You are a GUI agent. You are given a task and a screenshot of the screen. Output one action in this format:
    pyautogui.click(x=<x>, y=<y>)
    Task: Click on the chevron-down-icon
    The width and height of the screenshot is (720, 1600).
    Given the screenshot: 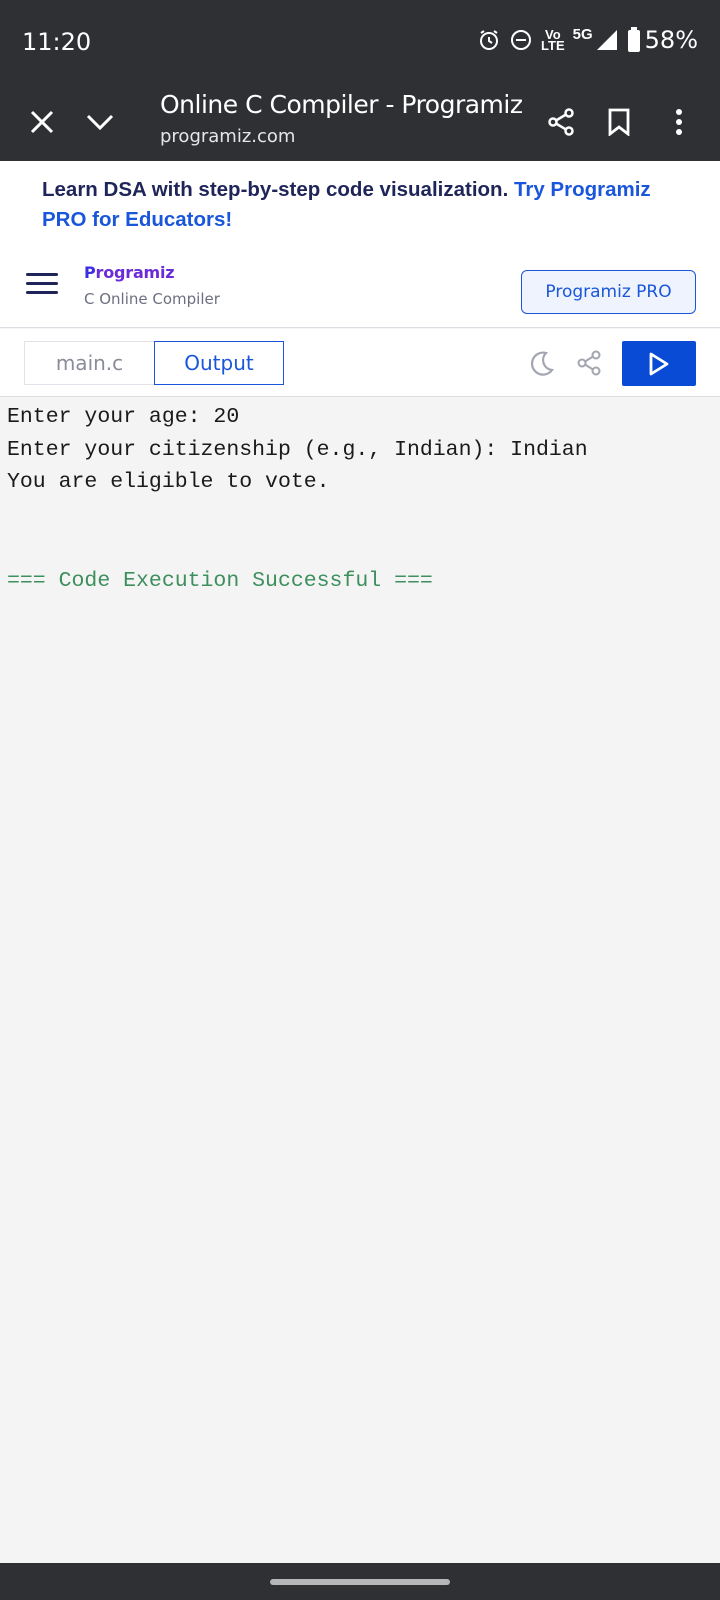 What is the action you would take?
    pyautogui.click(x=100, y=122)
    